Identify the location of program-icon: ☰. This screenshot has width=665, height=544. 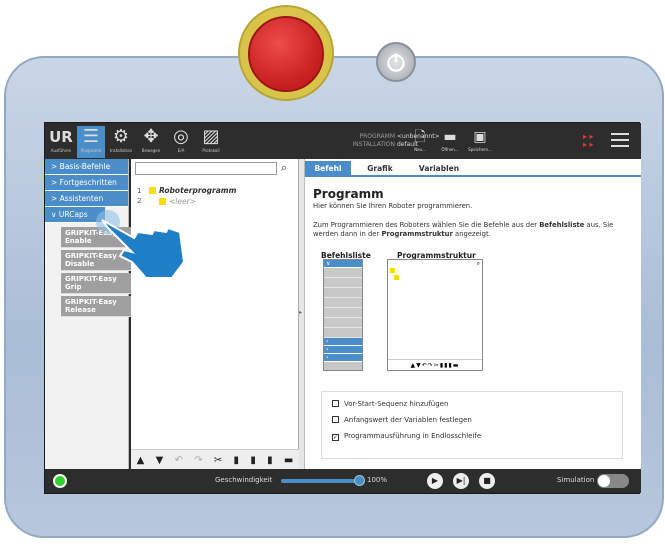
(91, 136).